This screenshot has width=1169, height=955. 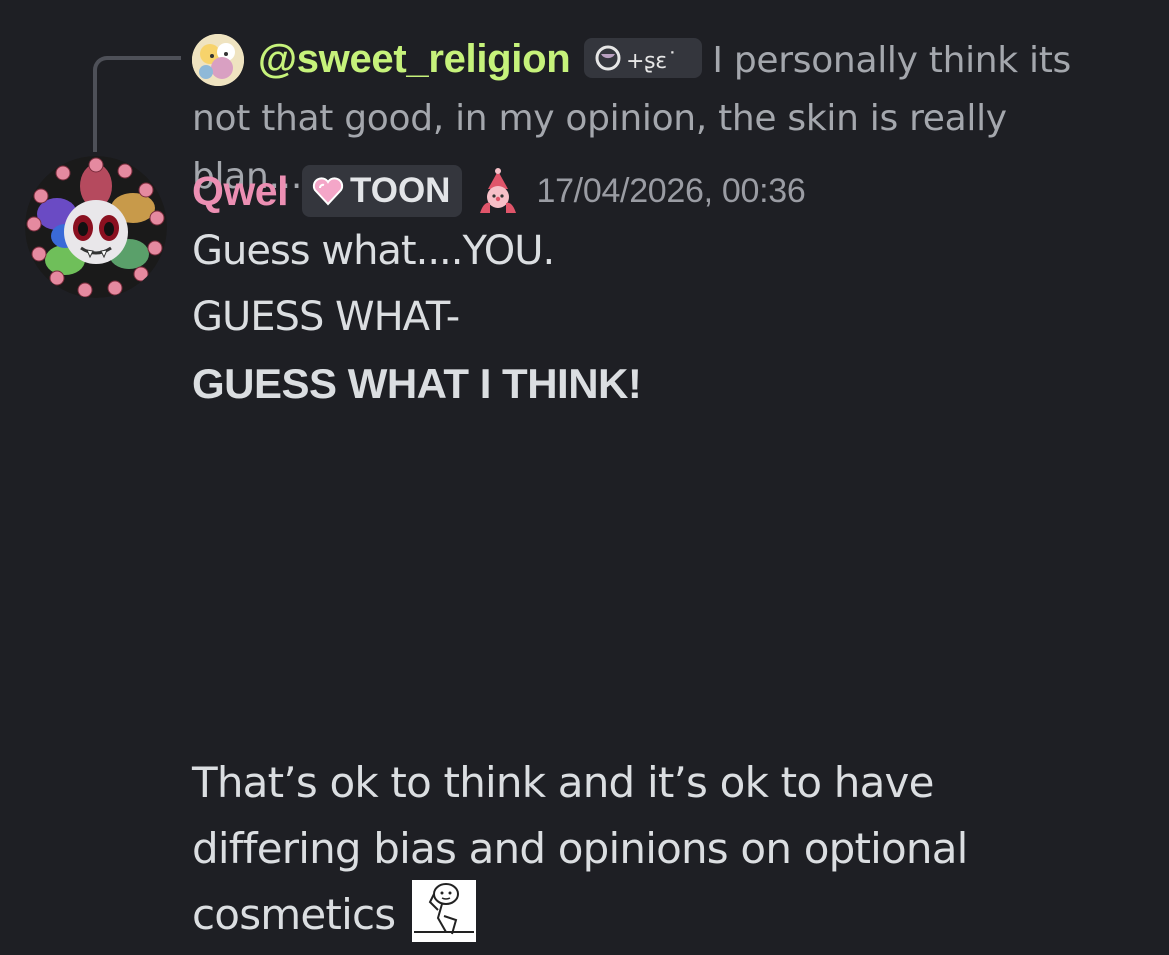 I want to click on svg-text: +ʂɛ˙, so click(x=652, y=61).